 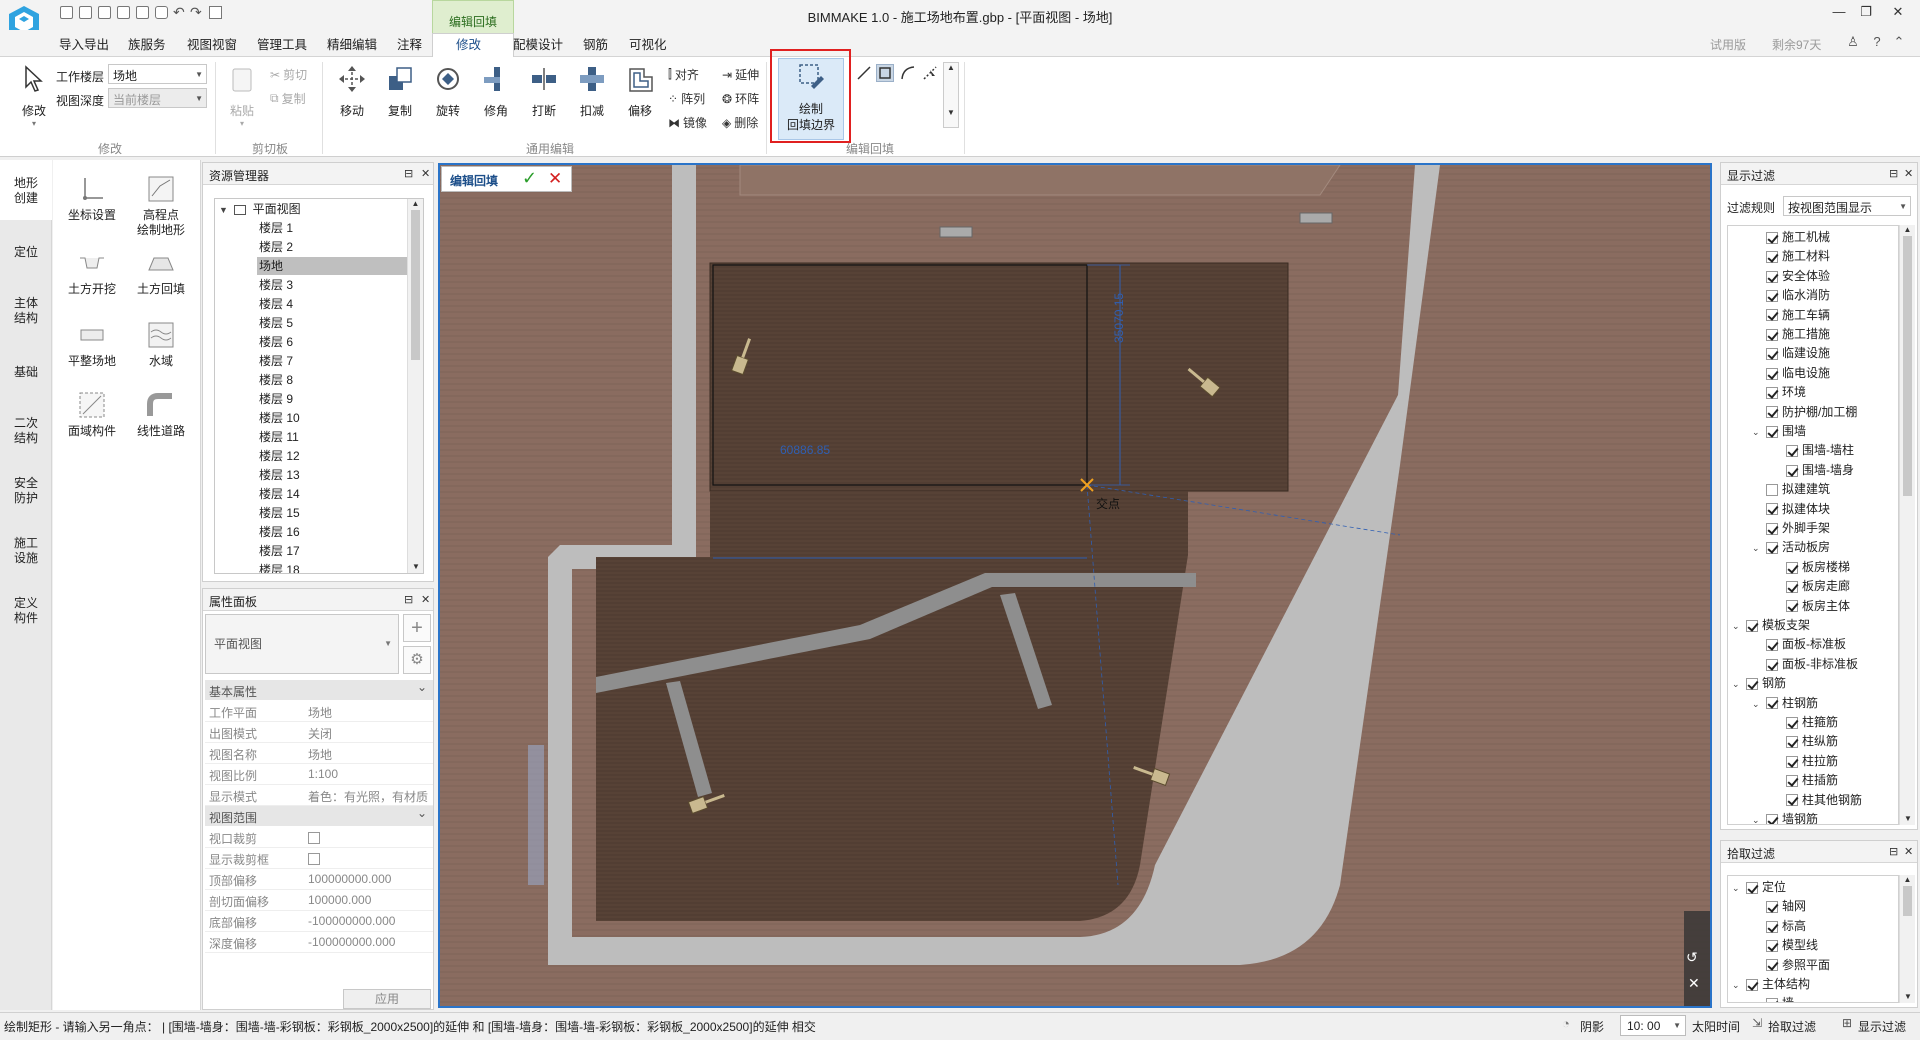 What do you see at coordinates (1653, 1025) in the screenshot?
I see `time-select: 10: 00 ▼` at bounding box center [1653, 1025].